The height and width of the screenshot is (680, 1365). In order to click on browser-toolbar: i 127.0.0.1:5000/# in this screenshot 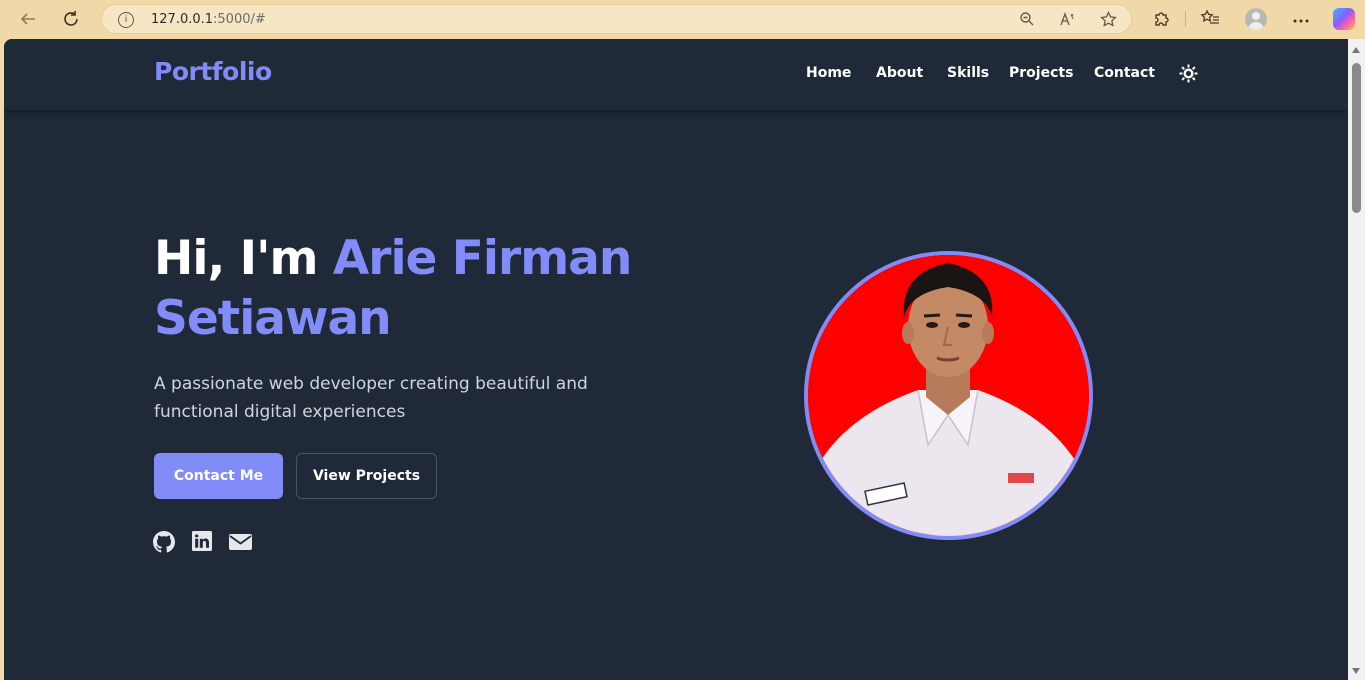, I will do `click(682, 19)`.